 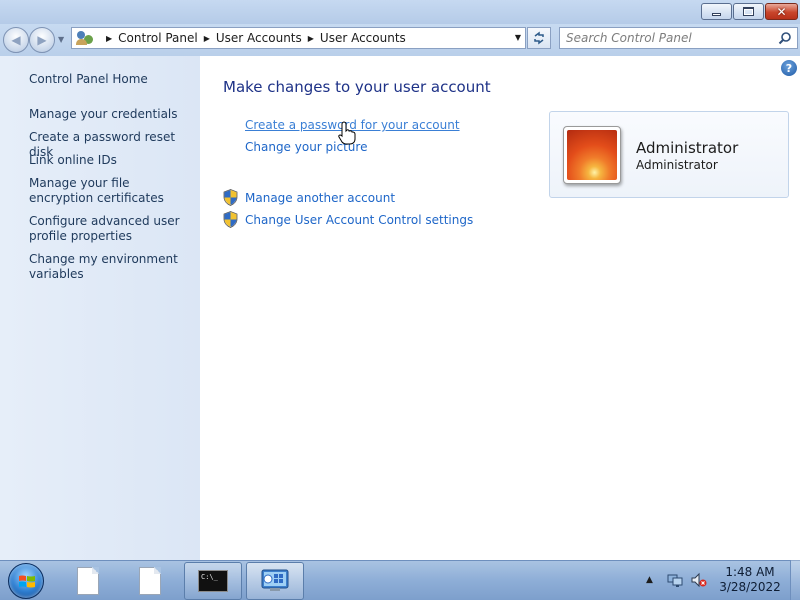 What do you see at coordinates (518, 37) in the screenshot?
I see `address-dropdown-icon: ▼` at bounding box center [518, 37].